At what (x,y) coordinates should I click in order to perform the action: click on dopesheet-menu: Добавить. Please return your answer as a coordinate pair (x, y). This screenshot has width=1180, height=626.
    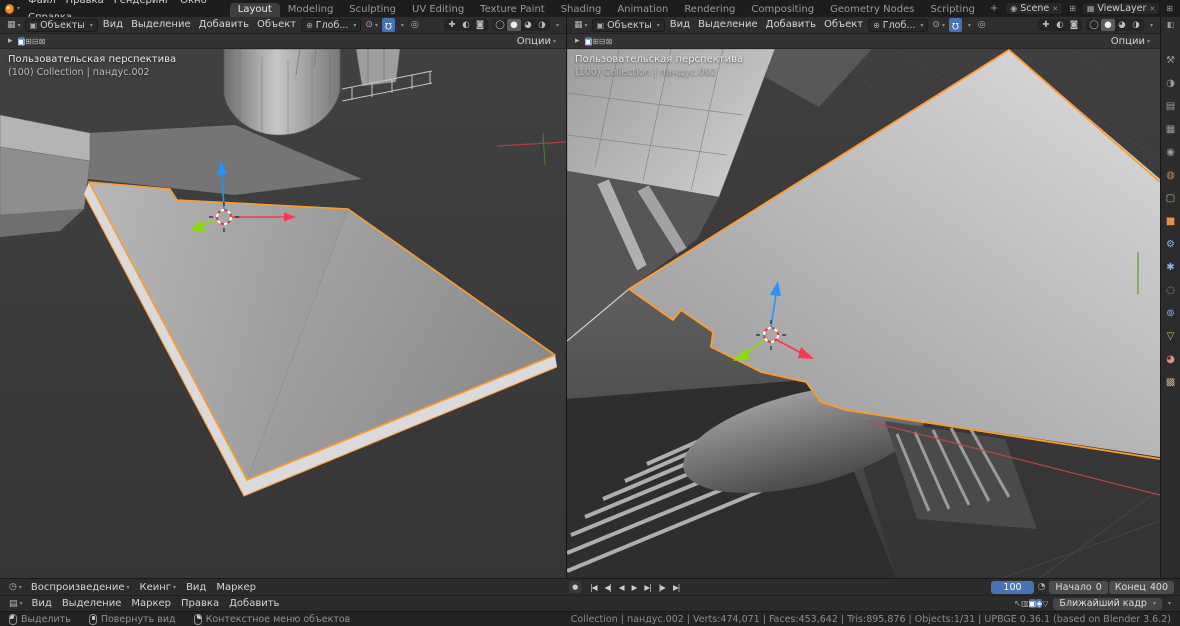
    Looking at the image, I should click on (254, 603).